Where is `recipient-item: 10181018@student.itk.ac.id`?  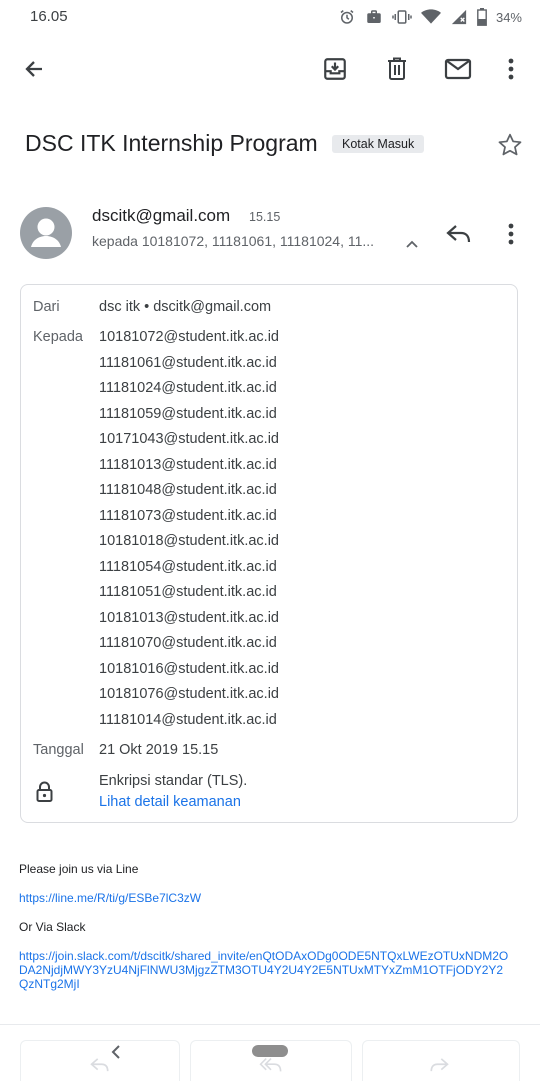
recipient-item: 10181018@student.itk.ac.id is located at coordinates (189, 541).